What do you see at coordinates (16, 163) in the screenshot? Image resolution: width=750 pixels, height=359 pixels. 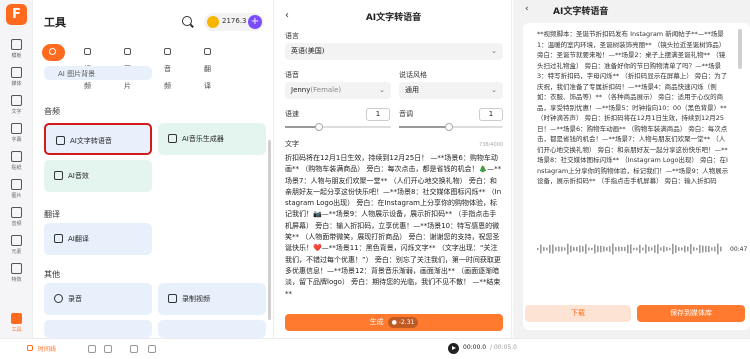 I see `rail-item-stickers: 贴纸` at bounding box center [16, 163].